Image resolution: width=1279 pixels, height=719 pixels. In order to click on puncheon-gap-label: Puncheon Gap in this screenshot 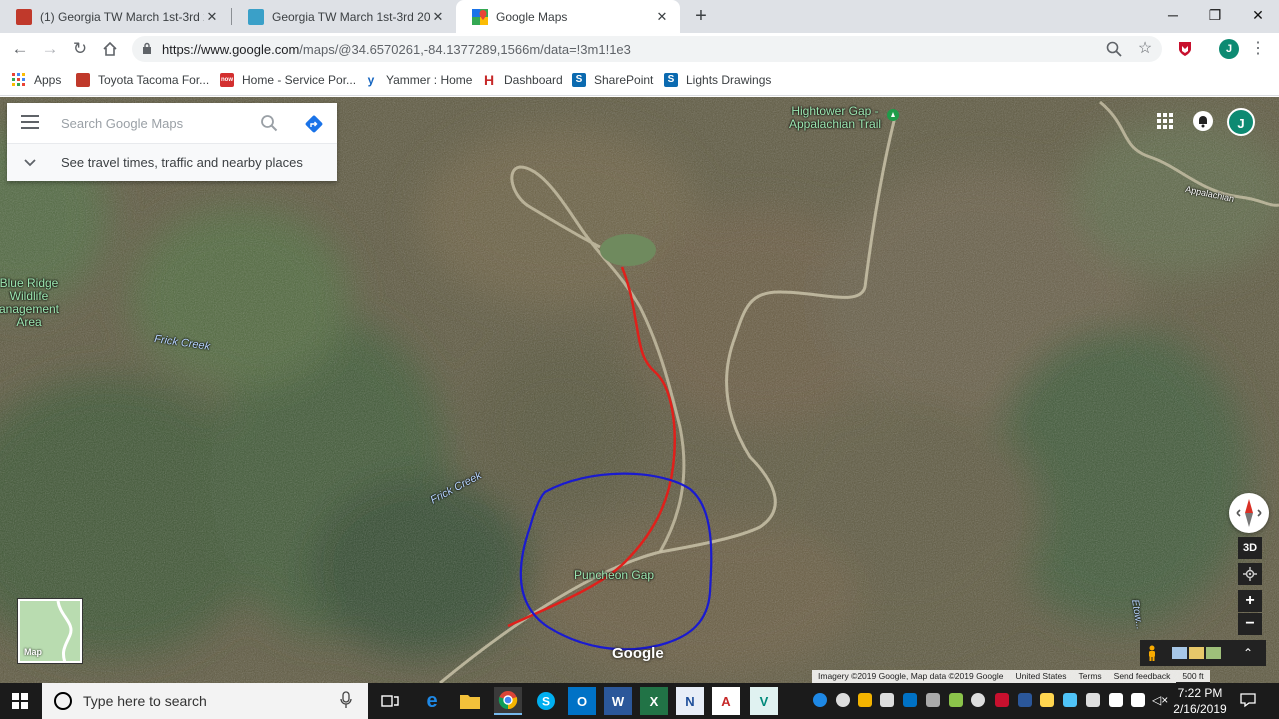, I will do `click(614, 575)`.